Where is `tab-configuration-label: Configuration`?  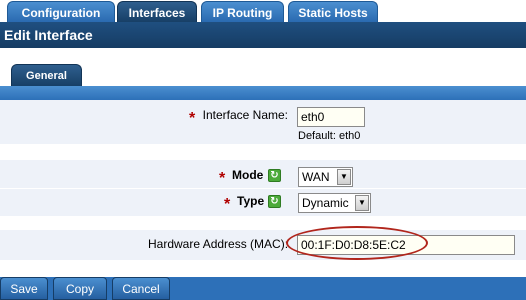 tab-configuration-label: Configuration is located at coordinates (61, 13).